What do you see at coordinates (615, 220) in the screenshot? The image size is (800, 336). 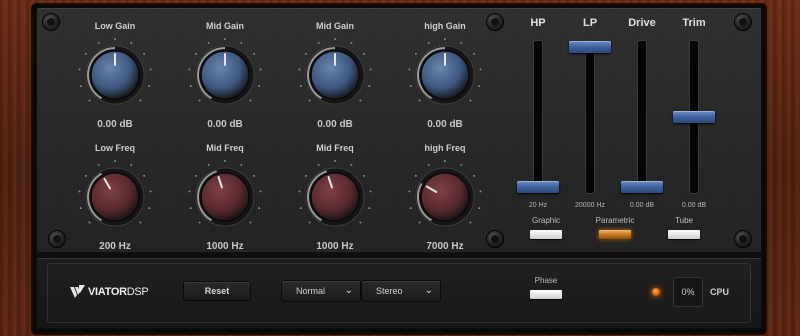 I see `mode-label-parametric: Parametric` at bounding box center [615, 220].